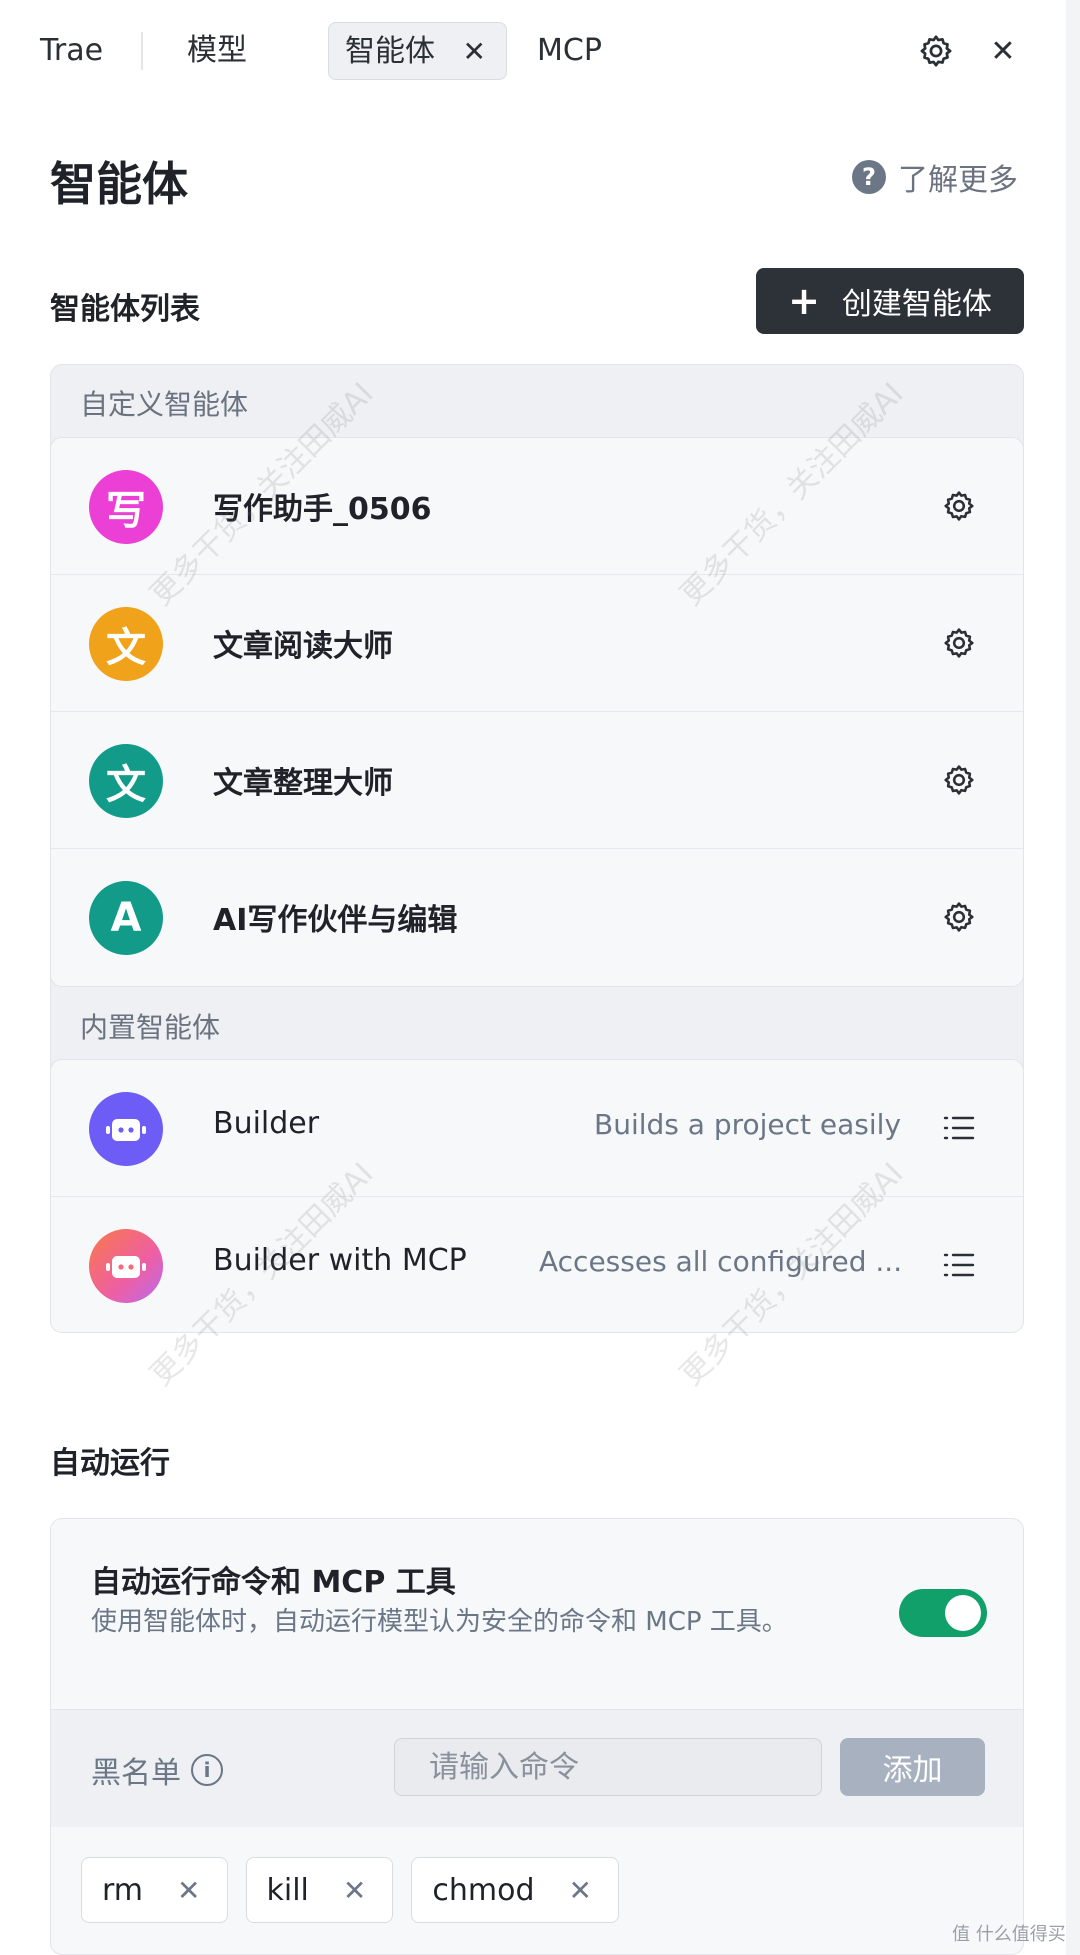  I want to click on chip-label: kill, so click(287, 1890).